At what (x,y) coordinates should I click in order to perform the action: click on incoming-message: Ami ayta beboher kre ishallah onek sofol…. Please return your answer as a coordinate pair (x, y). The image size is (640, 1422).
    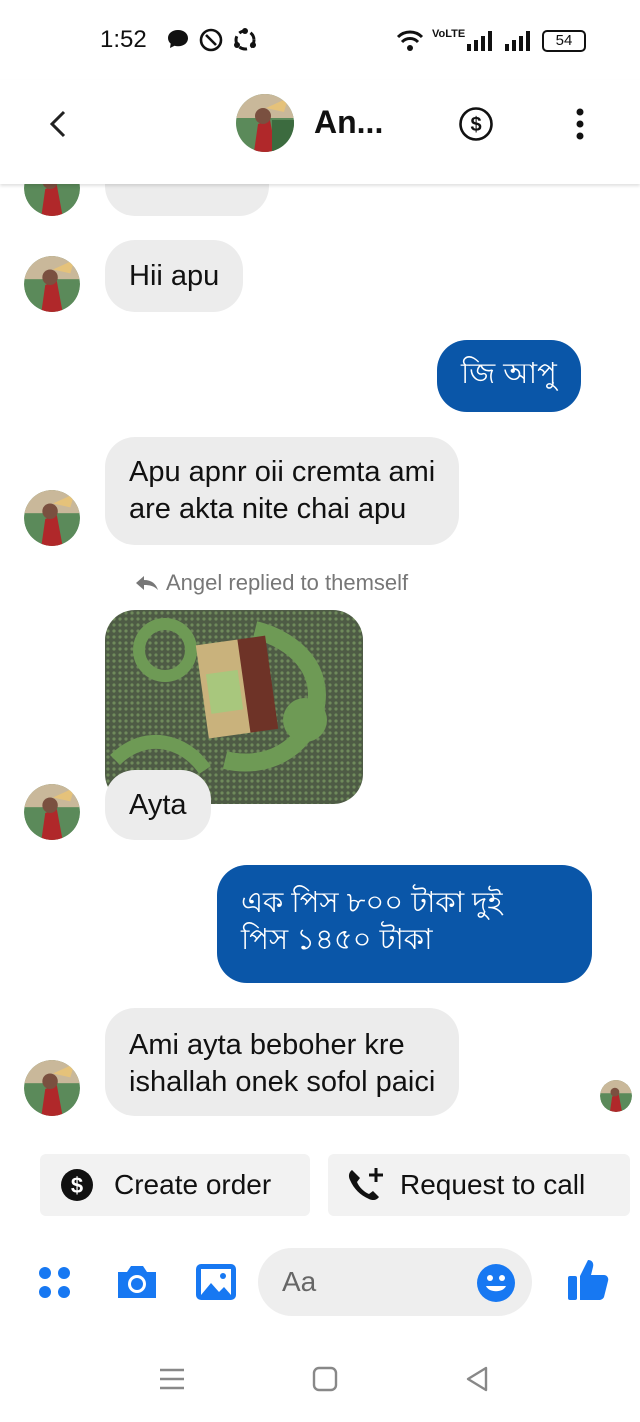
    Looking at the image, I should click on (282, 1062).